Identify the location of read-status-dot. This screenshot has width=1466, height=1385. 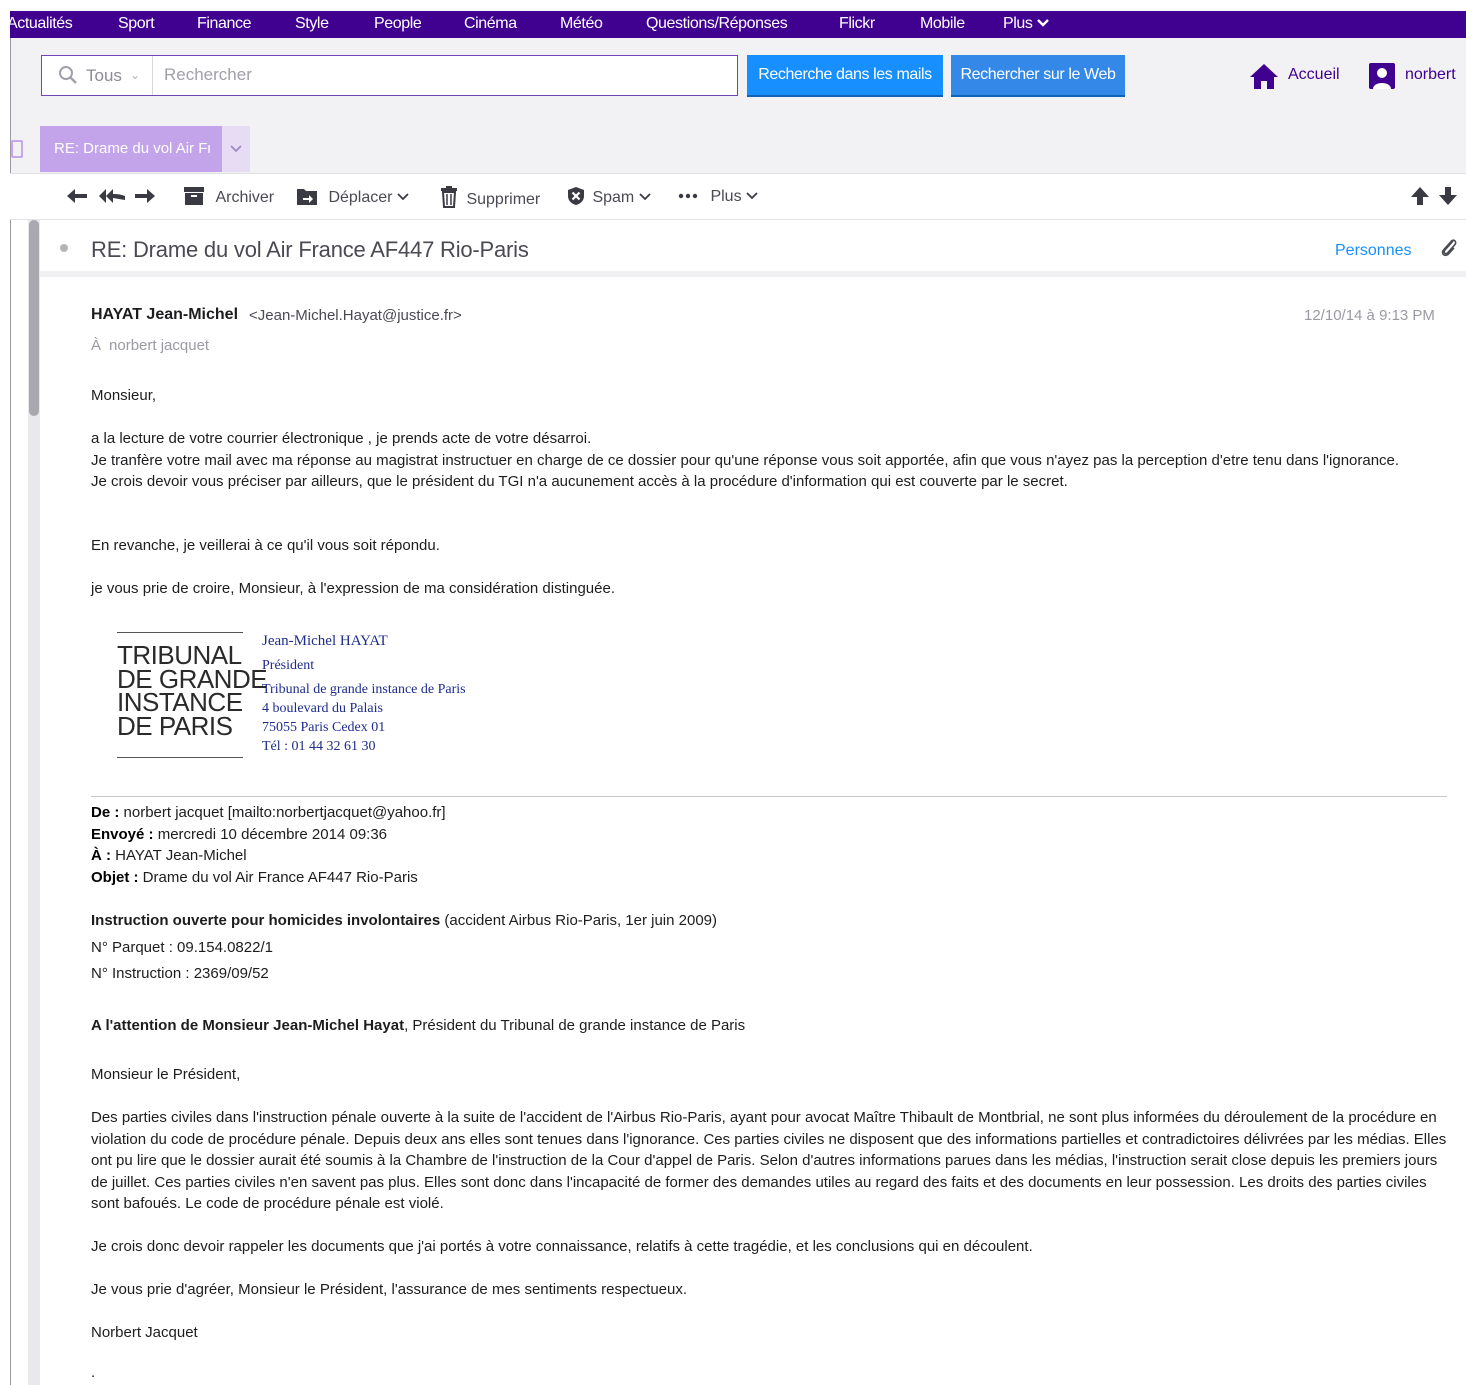
(64, 248).